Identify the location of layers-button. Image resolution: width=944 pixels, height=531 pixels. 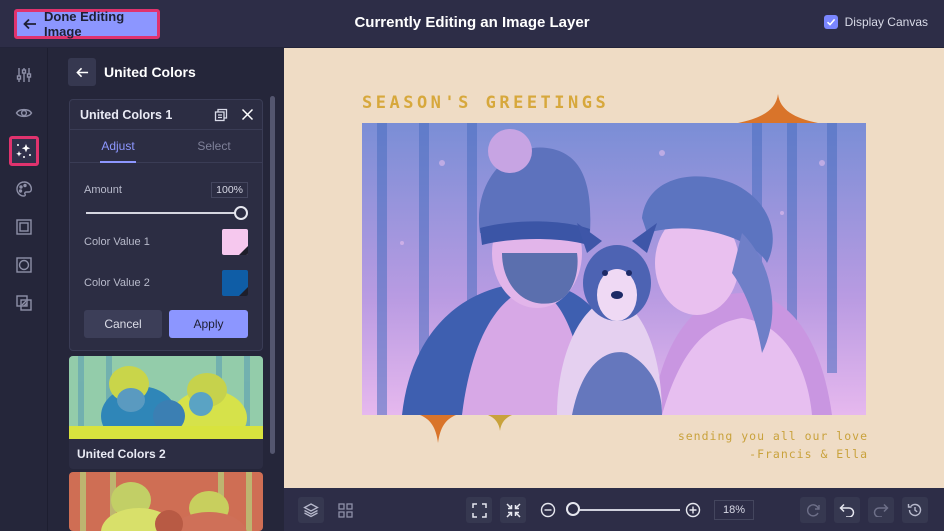
(311, 510).